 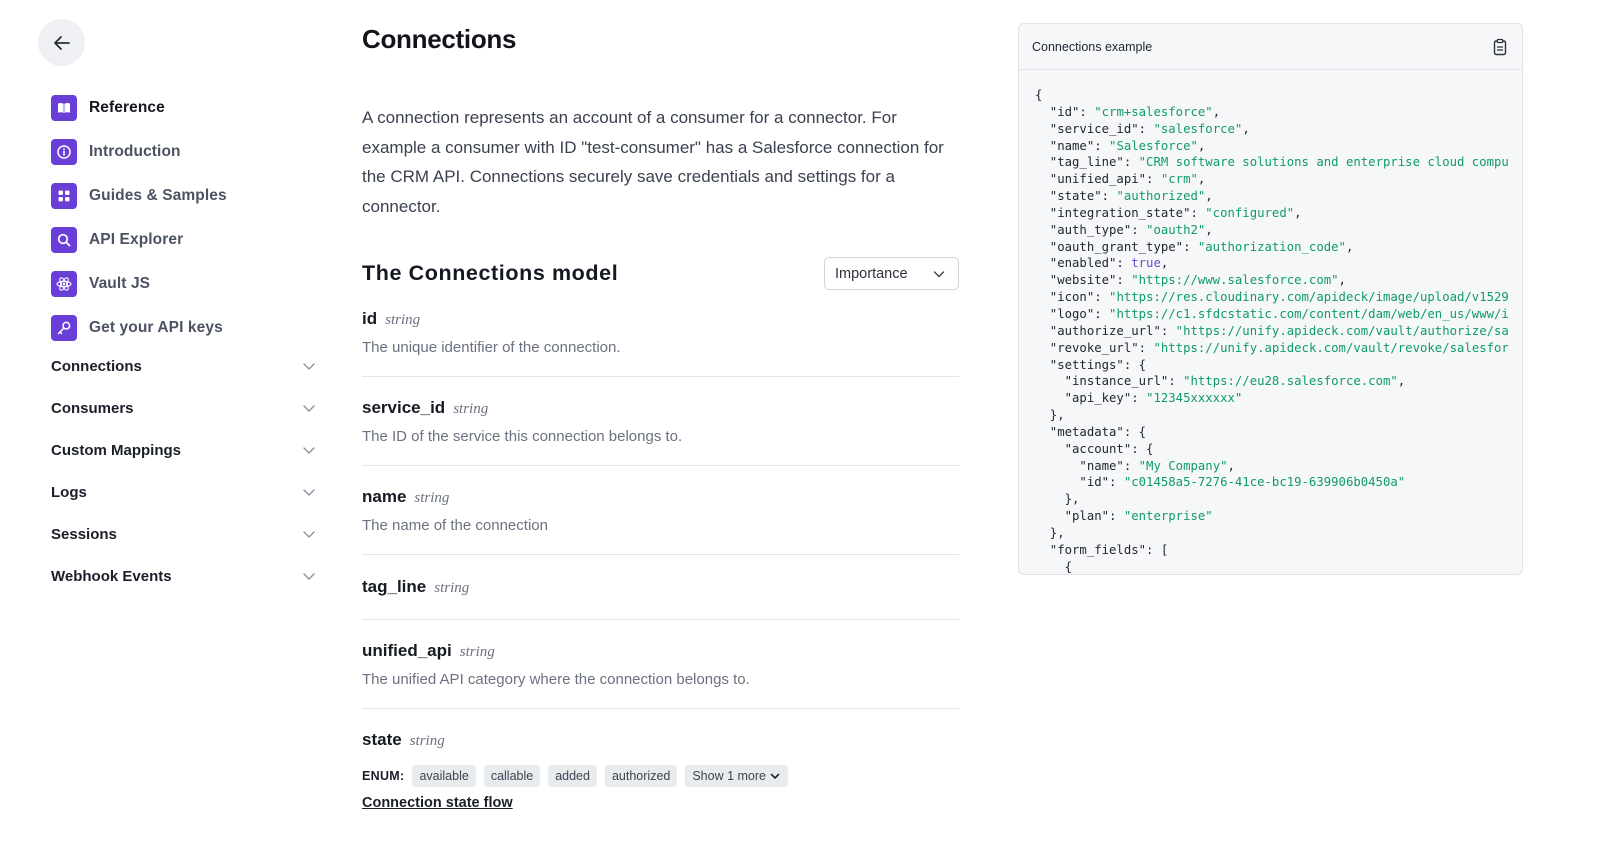 I want to click on field-name: tag_line, so click(x=394, y=586).